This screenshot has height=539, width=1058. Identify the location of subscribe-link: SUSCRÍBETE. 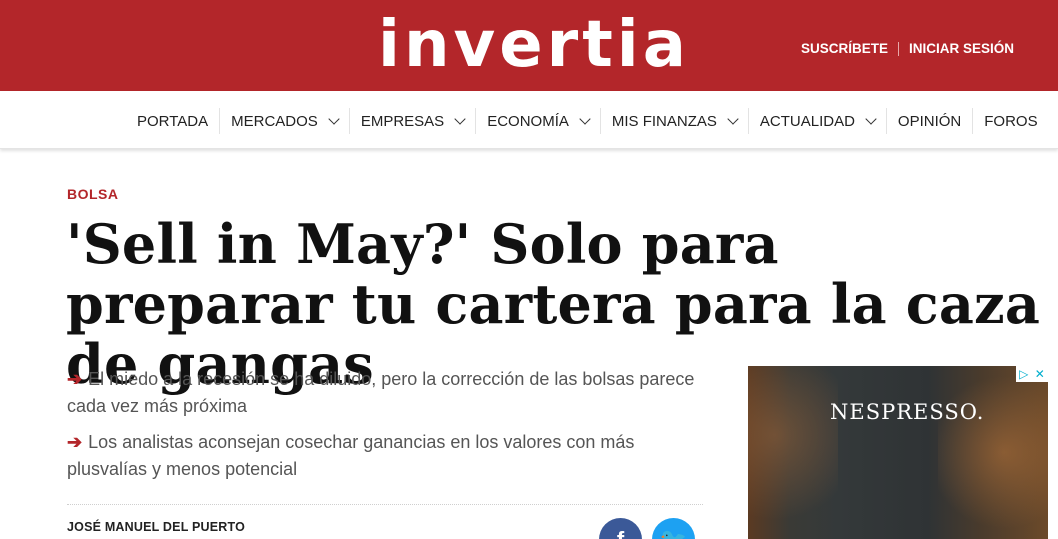
(844, 48).